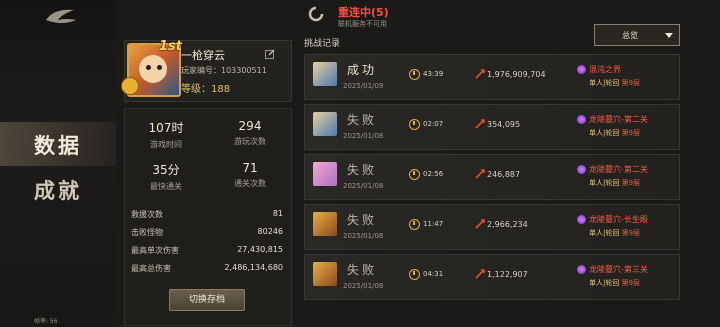  I want to click on player-name: 一枪穿云, so click(203, 55).